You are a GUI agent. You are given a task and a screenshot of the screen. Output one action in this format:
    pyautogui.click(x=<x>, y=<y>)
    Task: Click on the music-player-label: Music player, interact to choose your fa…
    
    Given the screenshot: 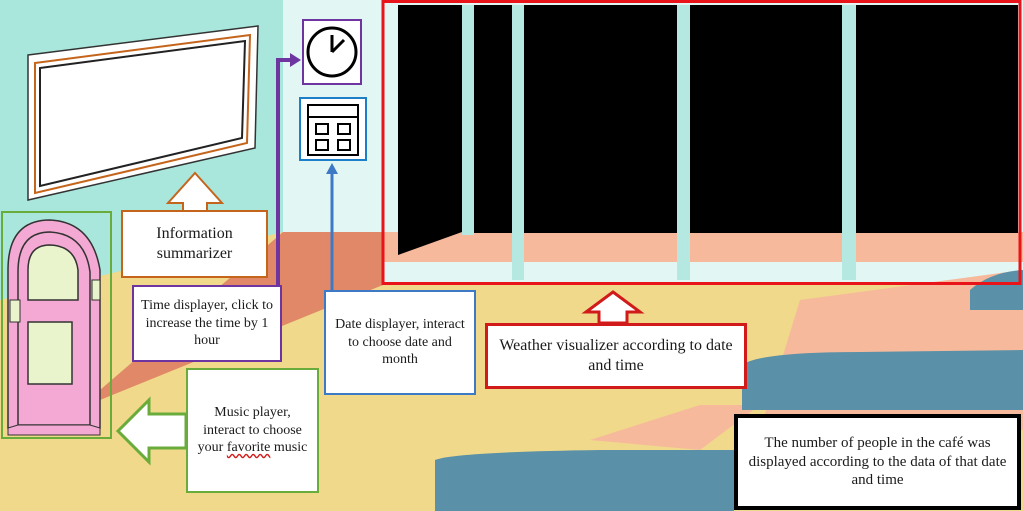 What is the action you would take?
    pyautogui.click(x=252, y=430)
    